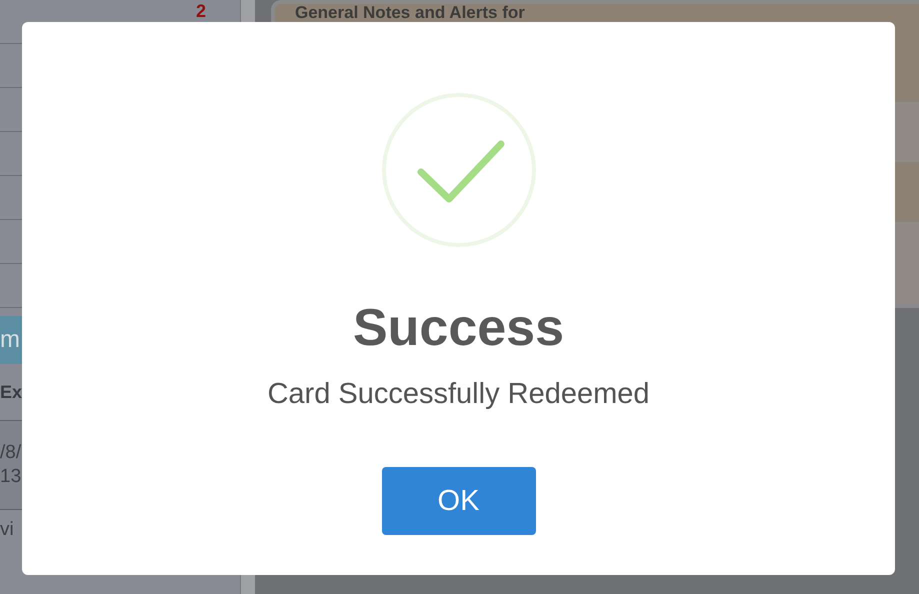 The height and width of the screenshot is (594, 919). Describe the element at coordinates (7, 530) in the screenshot. I see `footer-text: vi` at that location.